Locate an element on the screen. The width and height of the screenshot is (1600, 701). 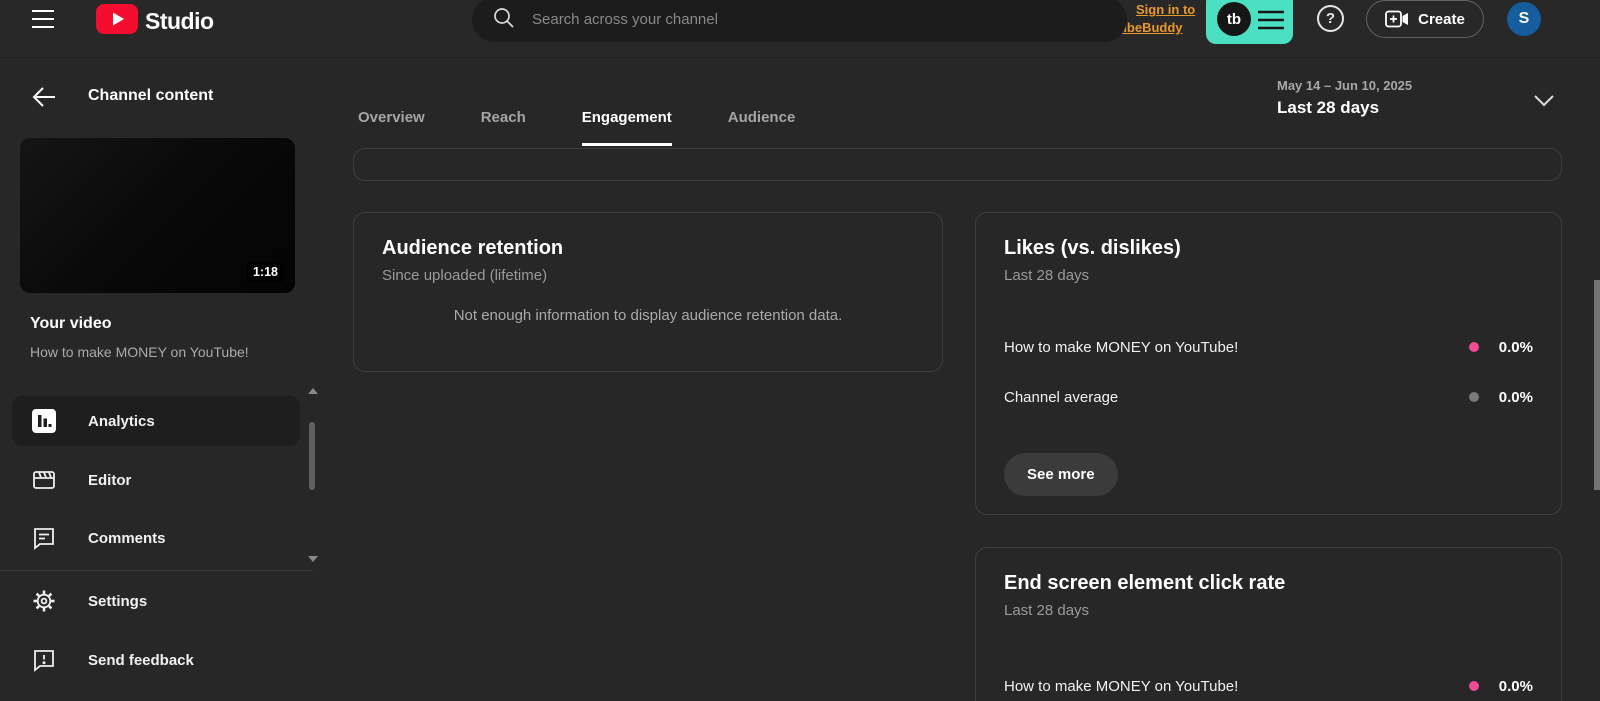
stat-row-channel-average: Channel average 0.0% is located at coordinates (1268, 397).